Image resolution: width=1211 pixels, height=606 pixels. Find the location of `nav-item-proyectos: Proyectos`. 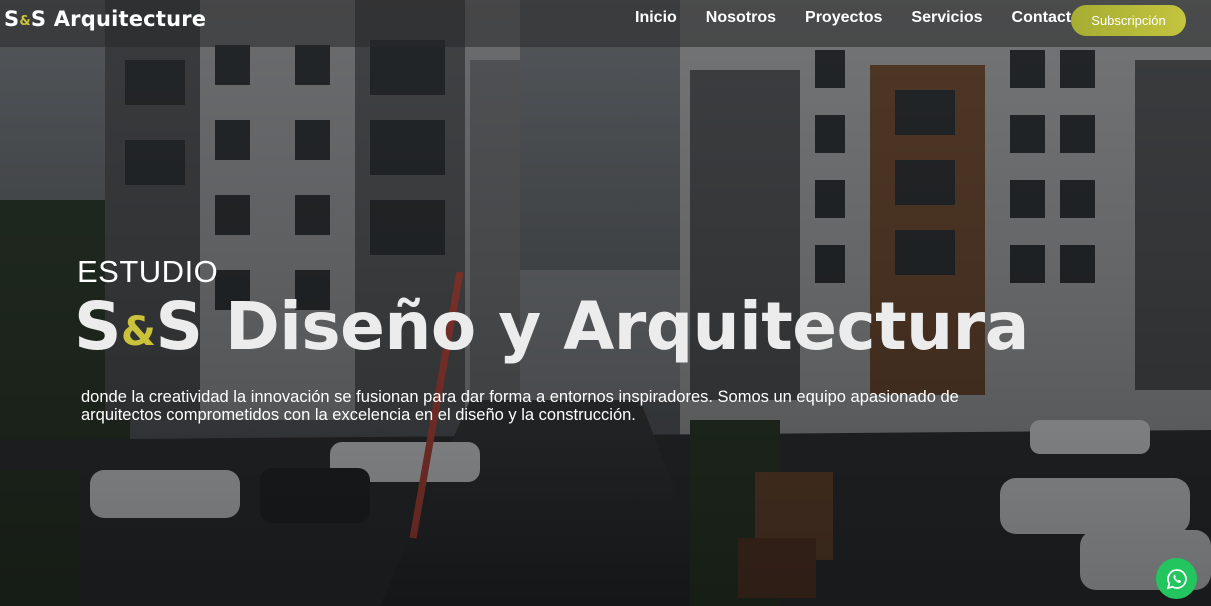

nav-item-proyectos: Proyectos is located at coordinates (843, 18).